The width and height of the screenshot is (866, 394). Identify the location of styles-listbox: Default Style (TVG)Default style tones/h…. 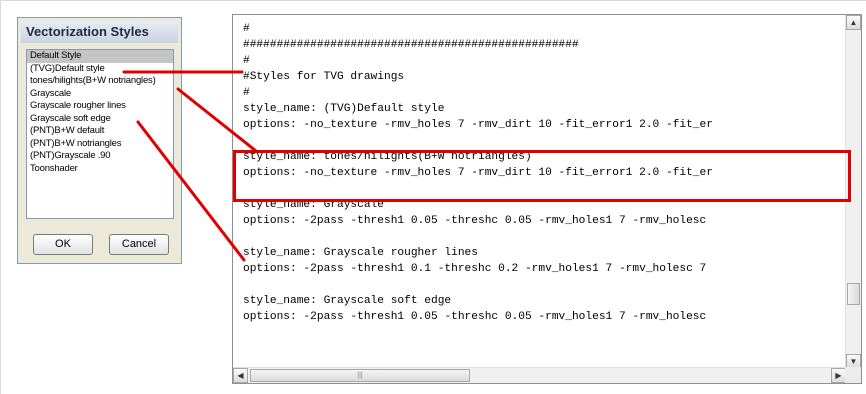
(100, 134).